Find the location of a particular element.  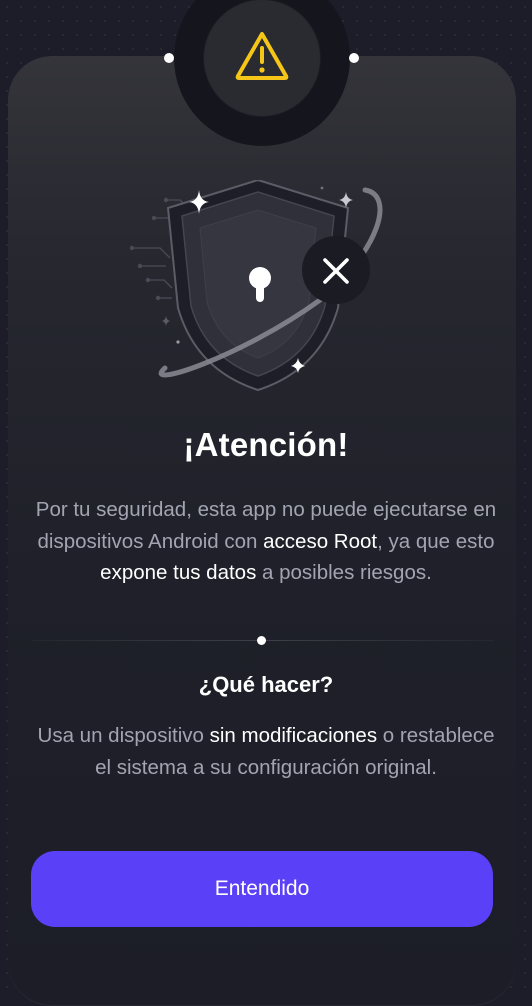

what-to-do-title: ¿Qué hacer? is located at coordinates (266, 684).